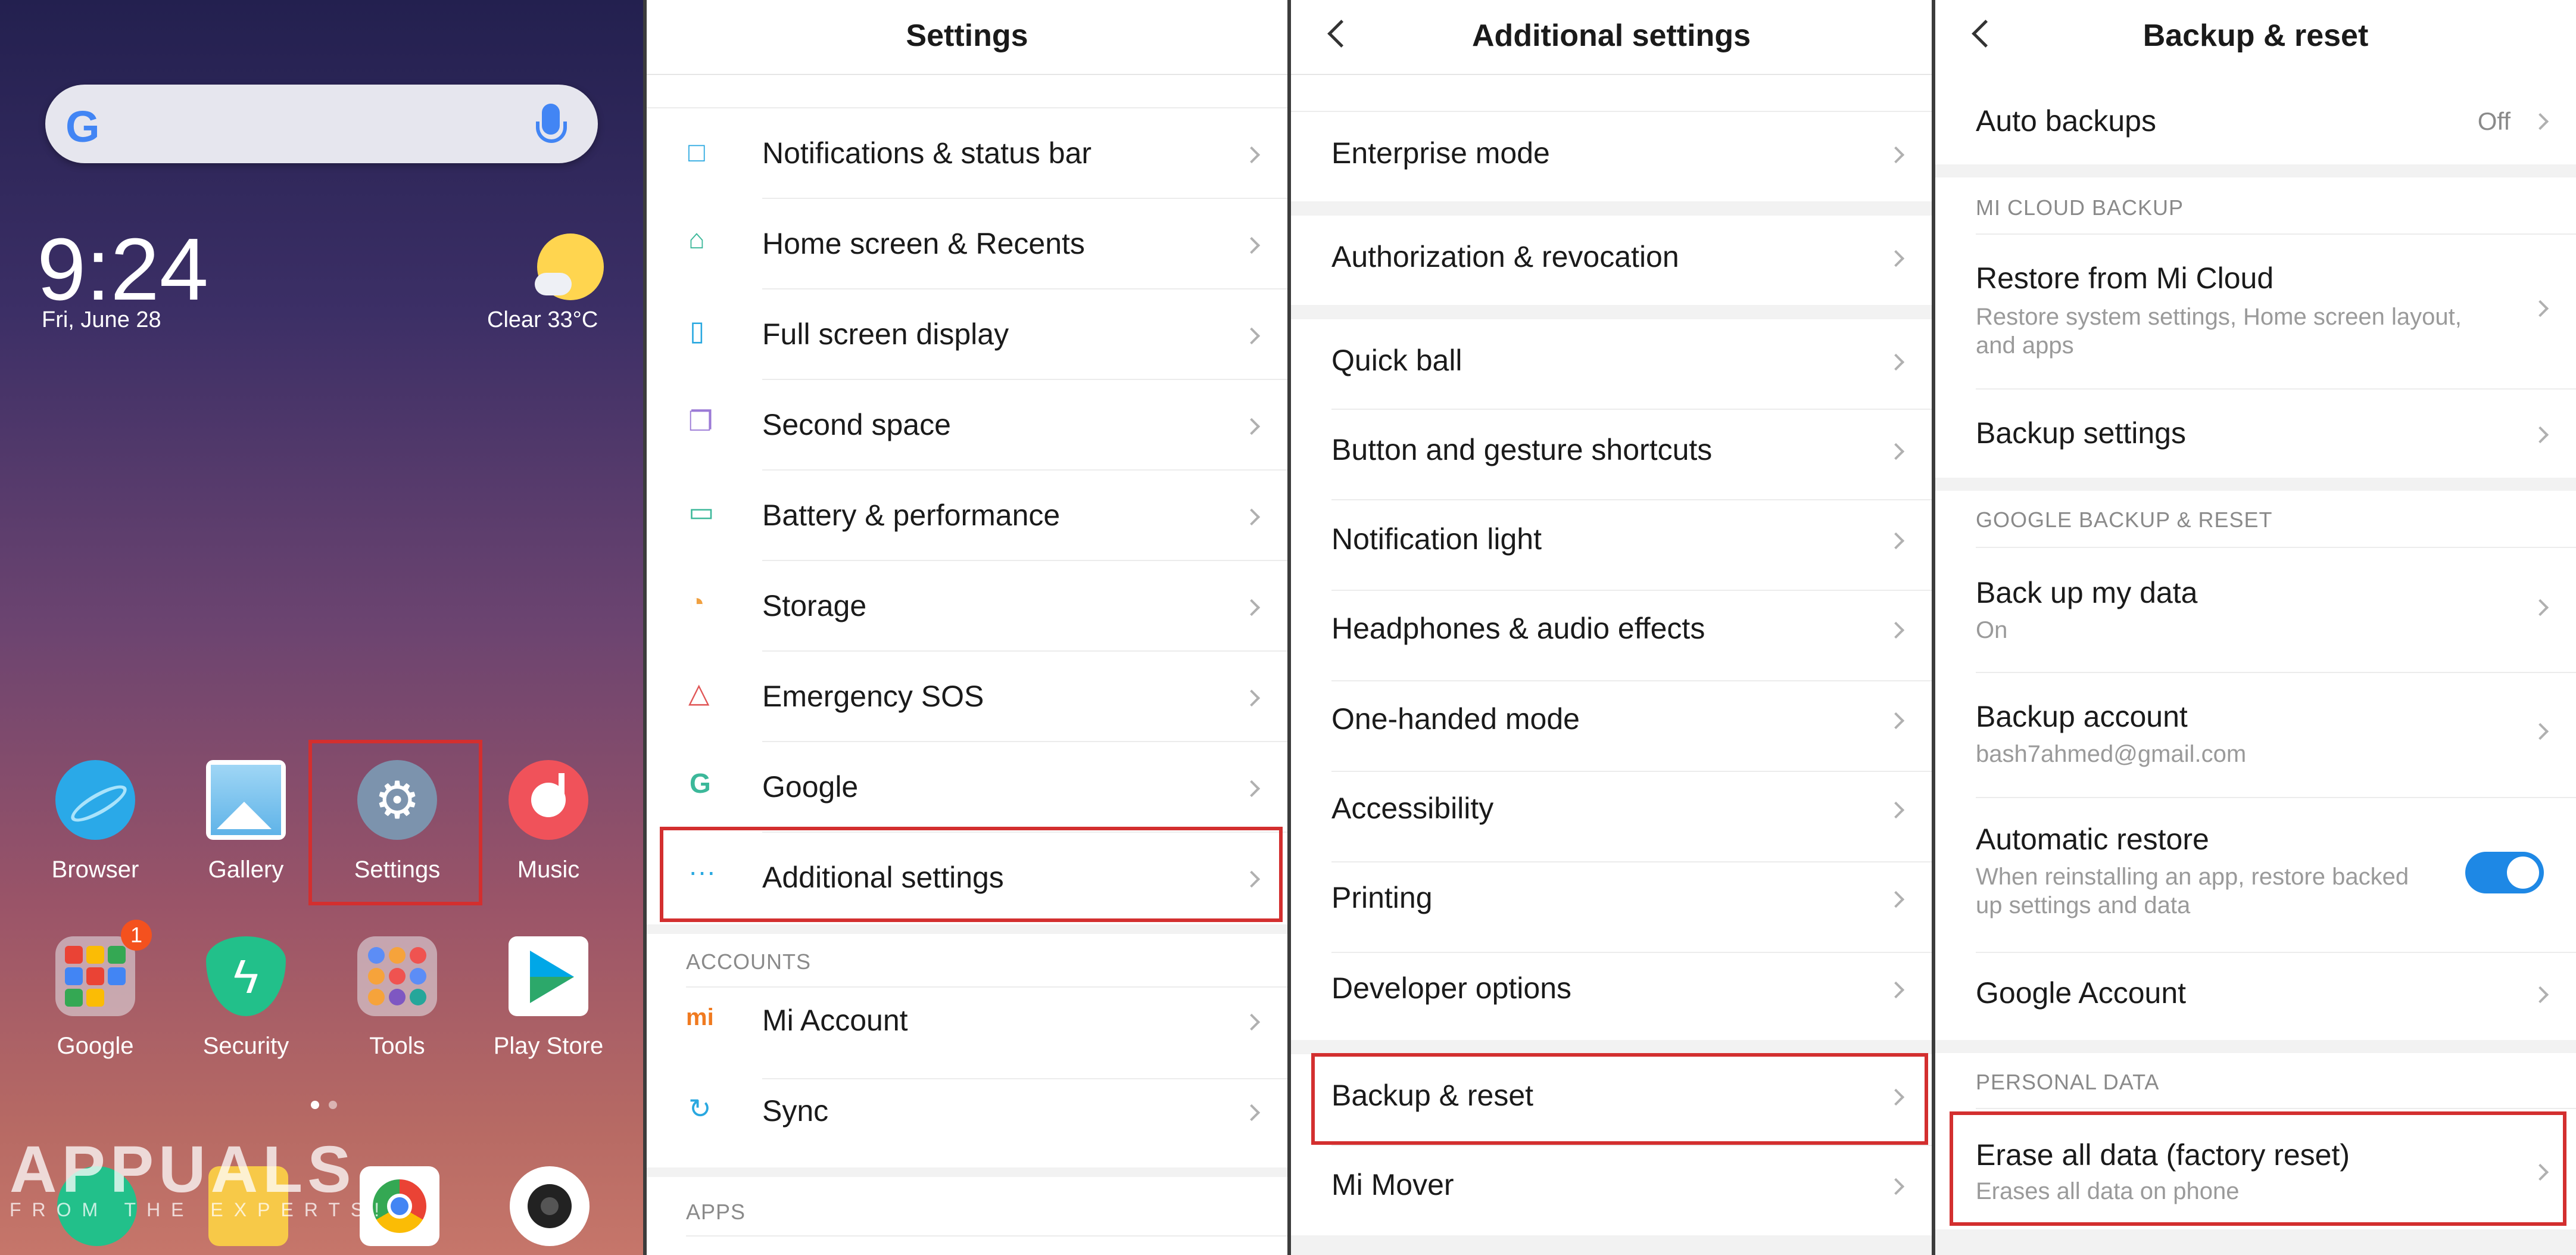 This screenshot has height=1255, width=2576. I want to click on additional-header: Additional settings, so click(1612, 38).